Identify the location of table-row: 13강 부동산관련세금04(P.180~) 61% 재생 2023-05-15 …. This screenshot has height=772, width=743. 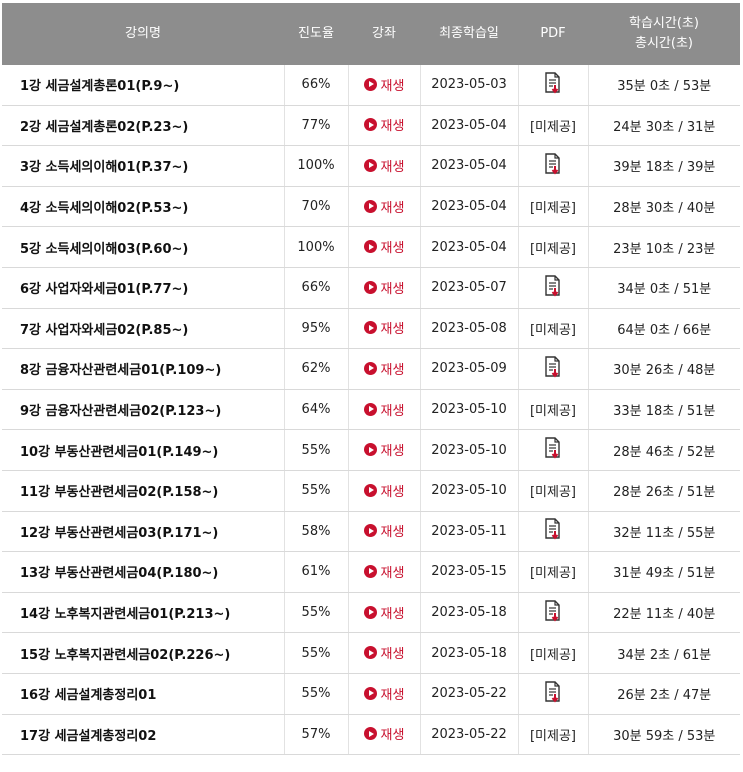
(371, 572).